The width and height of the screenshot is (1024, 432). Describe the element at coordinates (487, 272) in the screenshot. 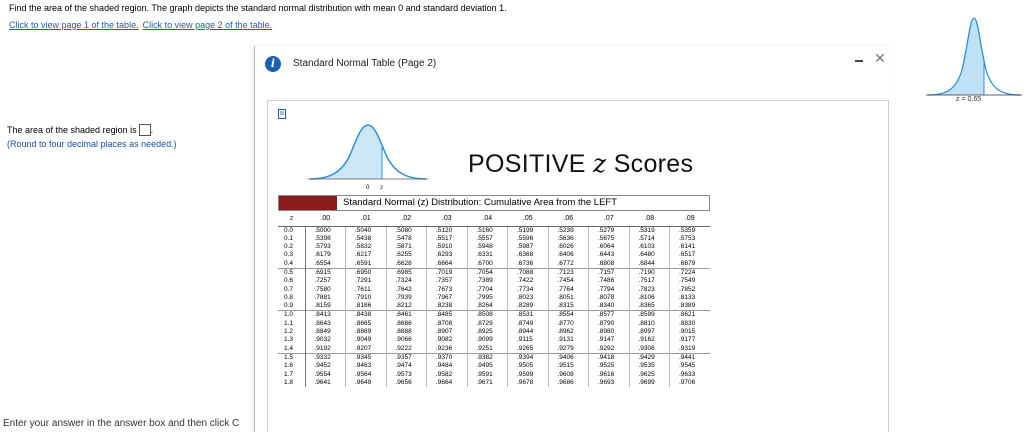

I see `table-cell: .7054` at that location.